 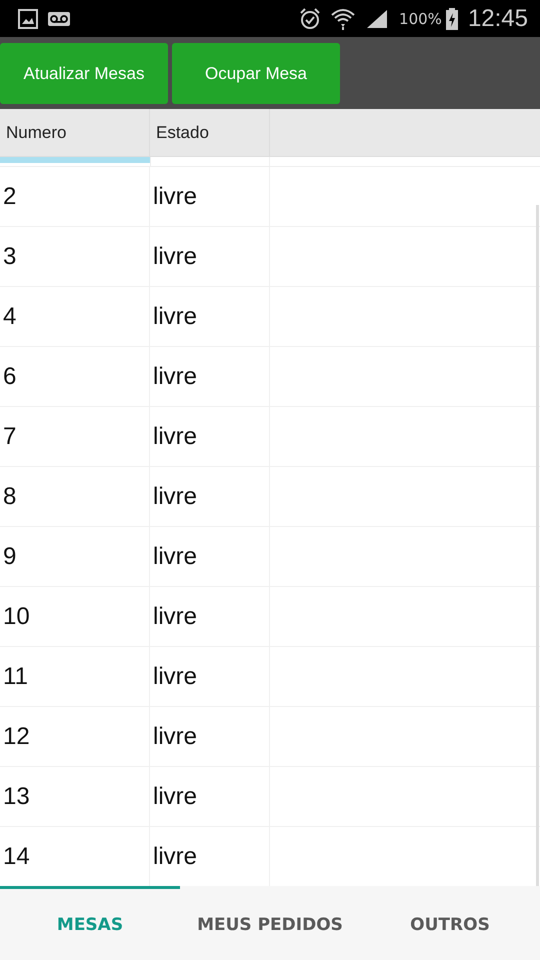 I want to click on tab: MEUS PEDIDOS, so click(x=270, y=923).